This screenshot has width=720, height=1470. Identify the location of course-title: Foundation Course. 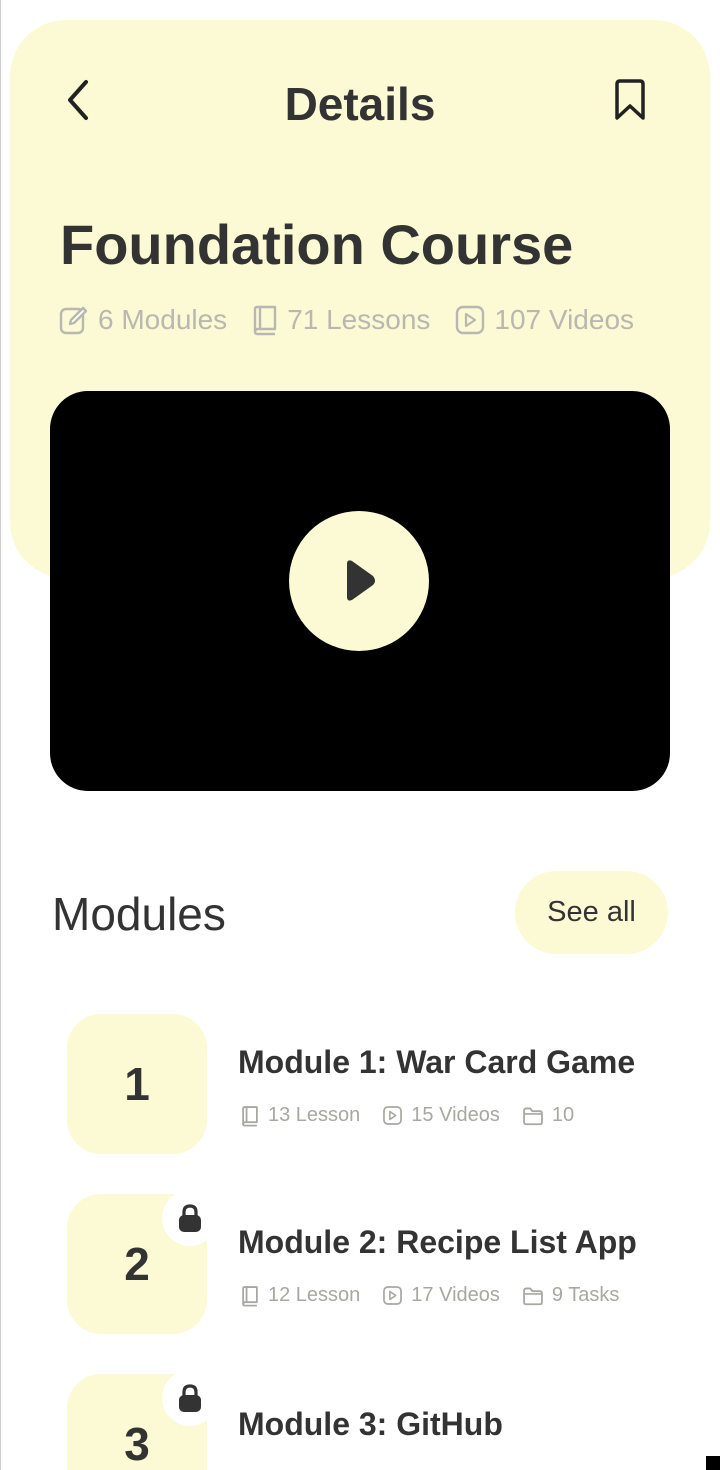
(317, 244).